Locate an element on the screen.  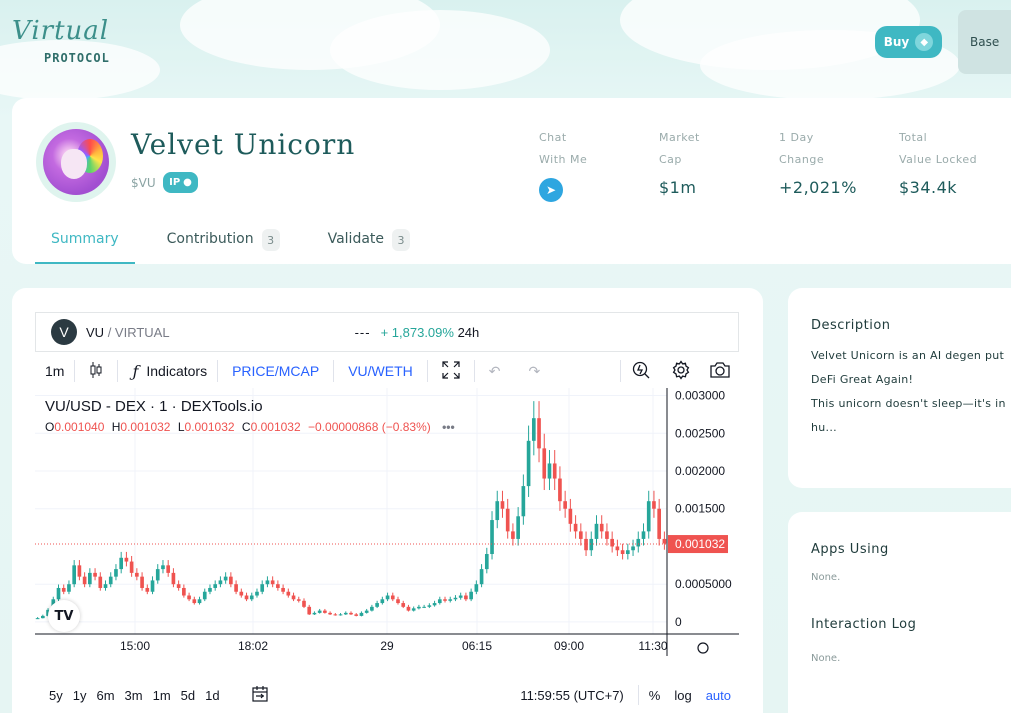
tradingview-logo: TV is located at coordinates (64, 616).